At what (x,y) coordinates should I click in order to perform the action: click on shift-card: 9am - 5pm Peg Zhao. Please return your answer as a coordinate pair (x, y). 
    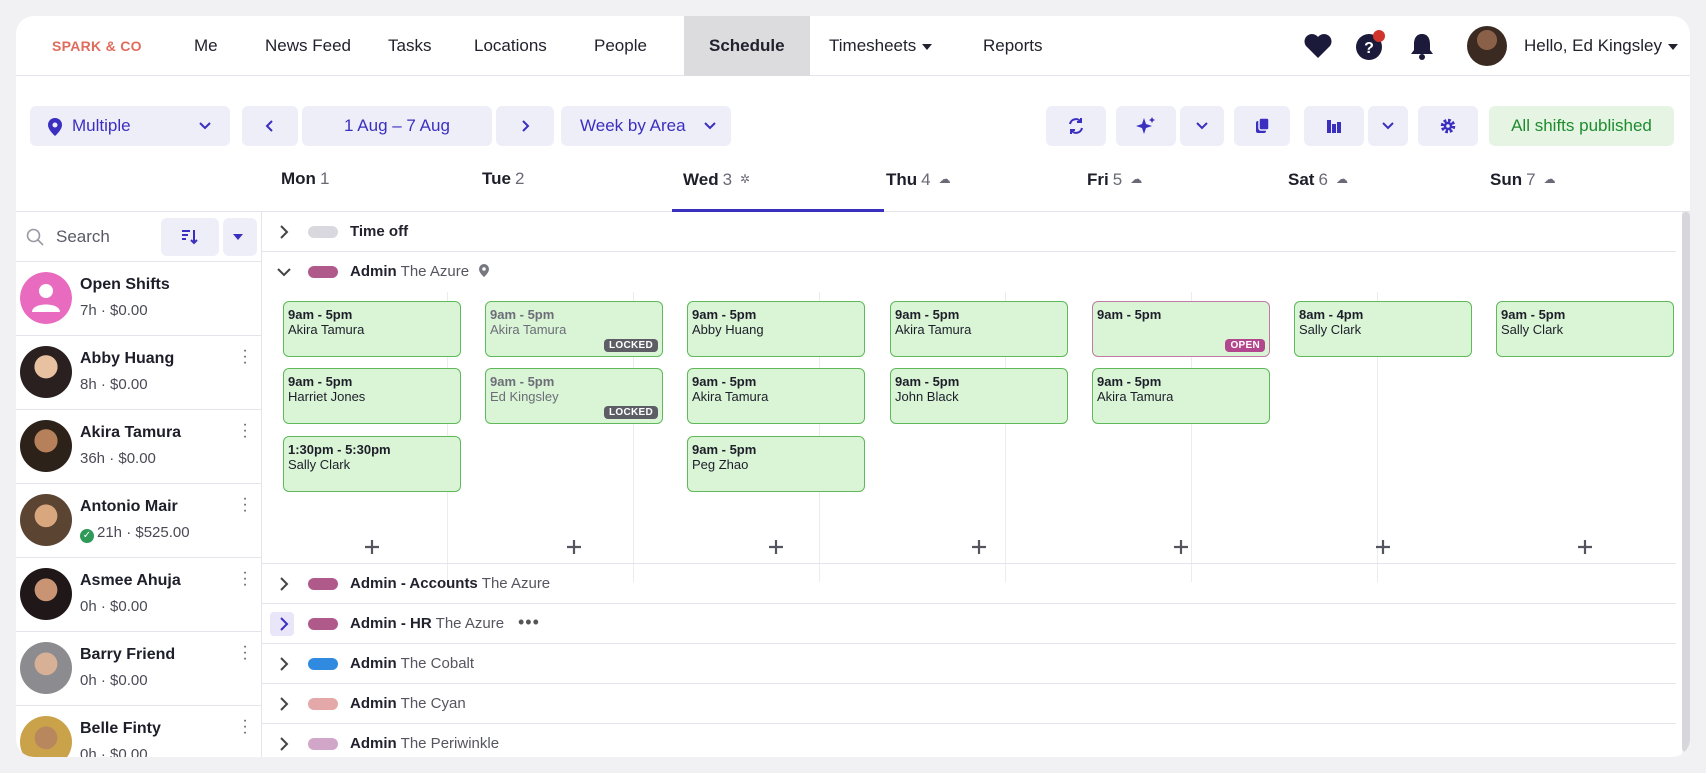
    Looking at the image, I should click on (776, 464).